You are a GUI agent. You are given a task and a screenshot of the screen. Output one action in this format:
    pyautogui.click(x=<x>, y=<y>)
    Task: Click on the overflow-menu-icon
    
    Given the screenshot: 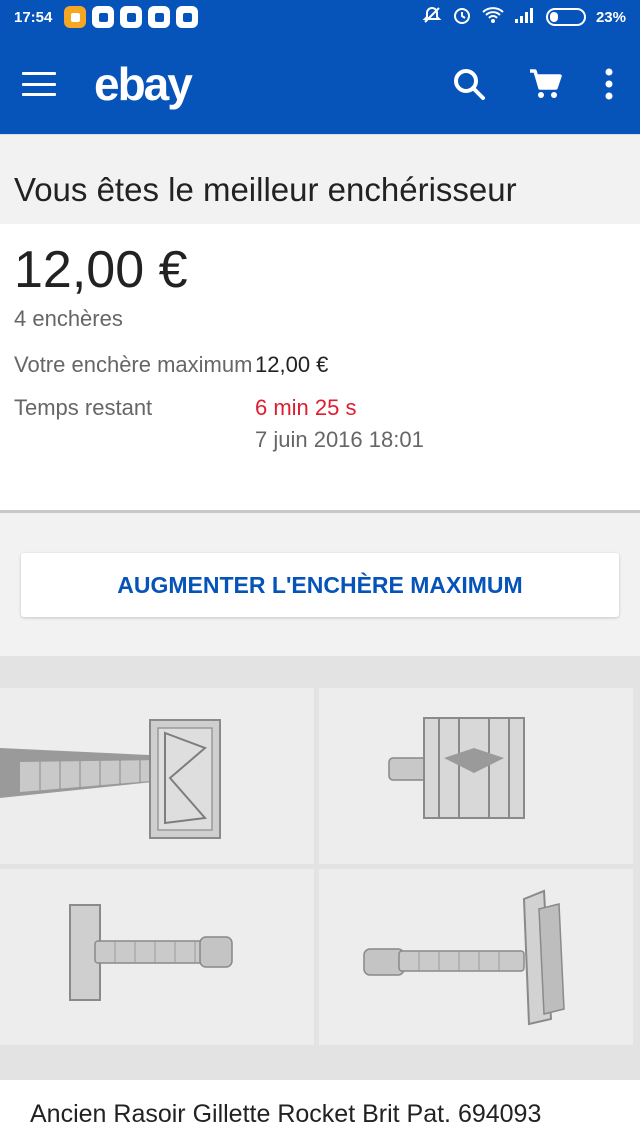 What is the action you would take?
    pyautogui.click(x=609, y=84)
    